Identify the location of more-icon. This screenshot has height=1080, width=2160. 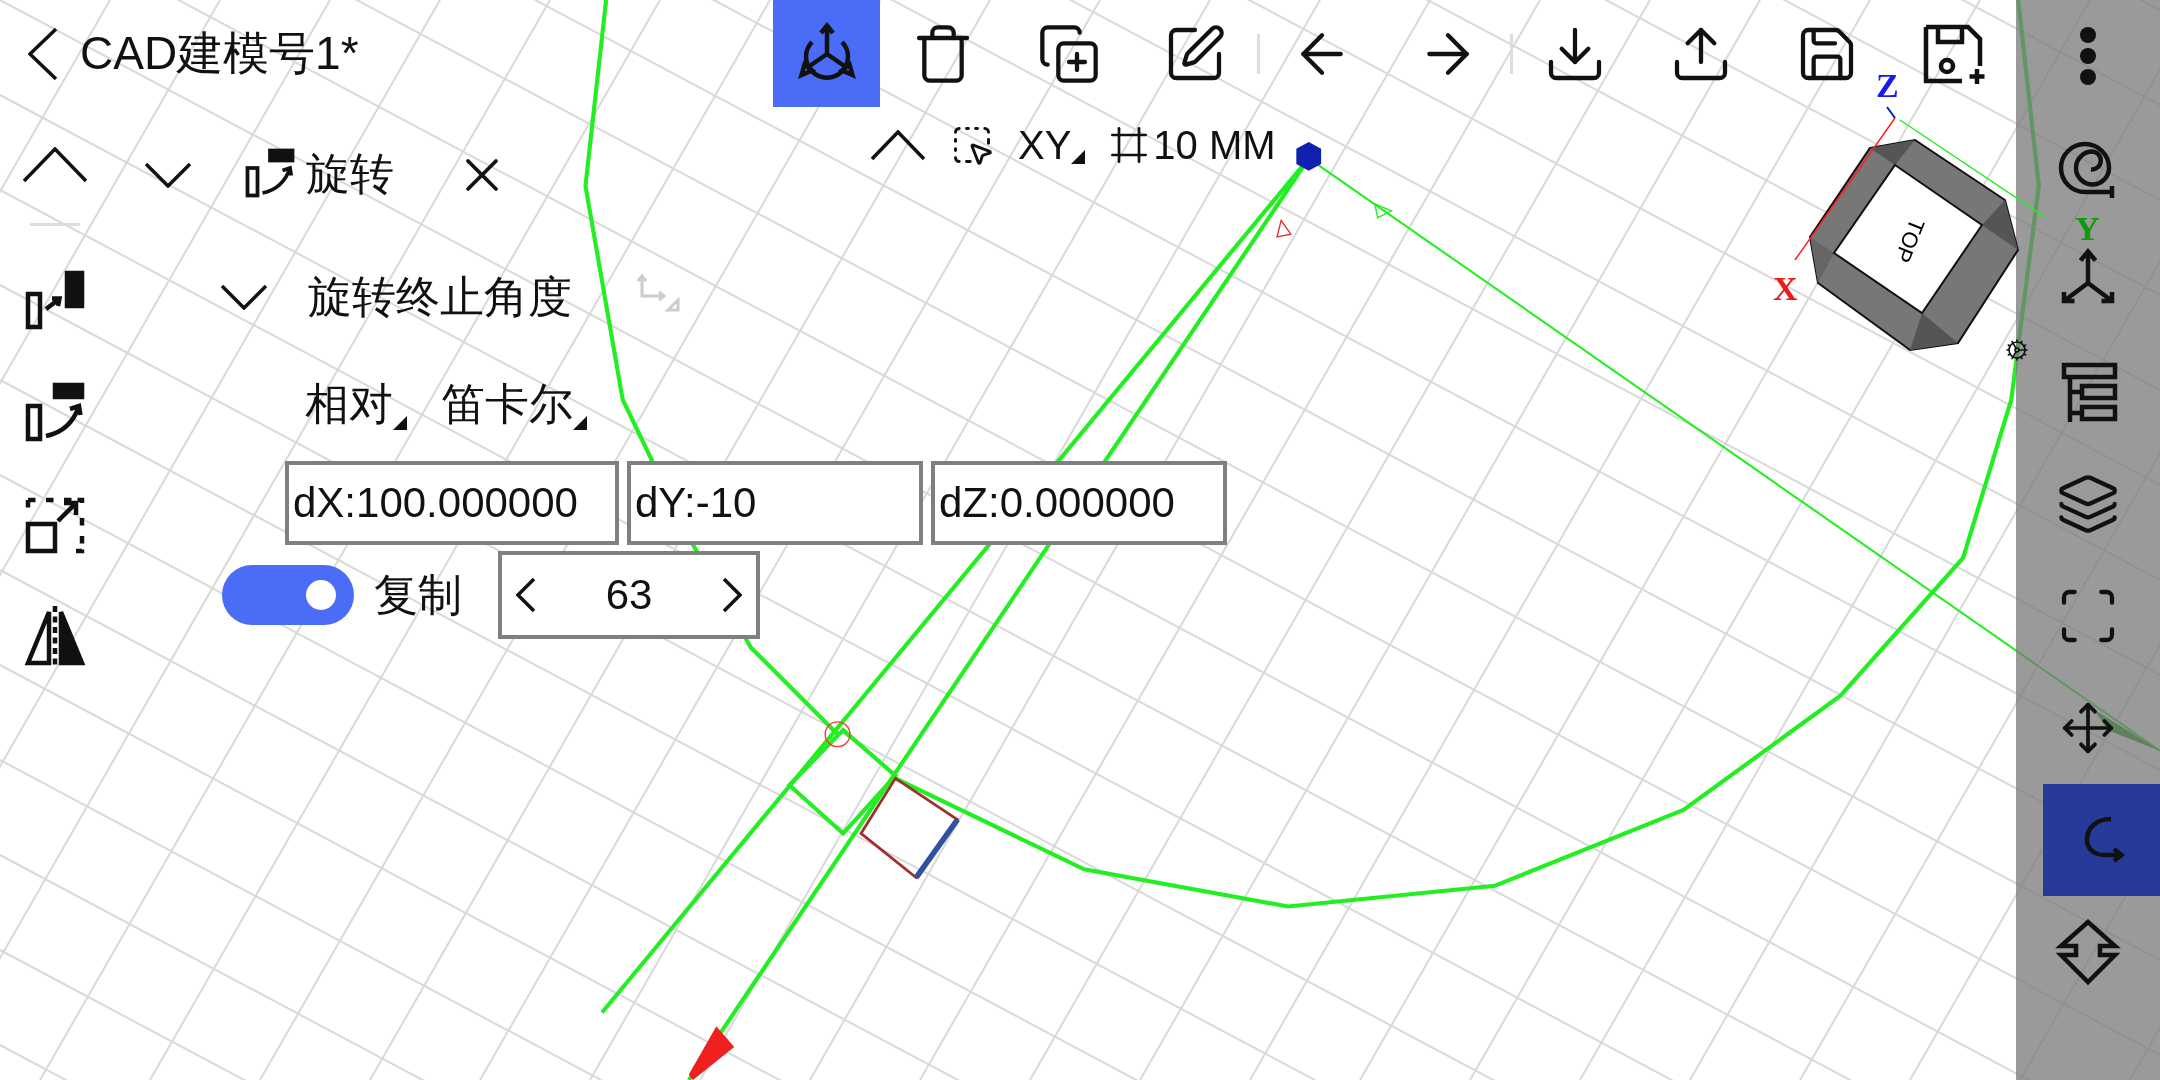
(2088, 56).